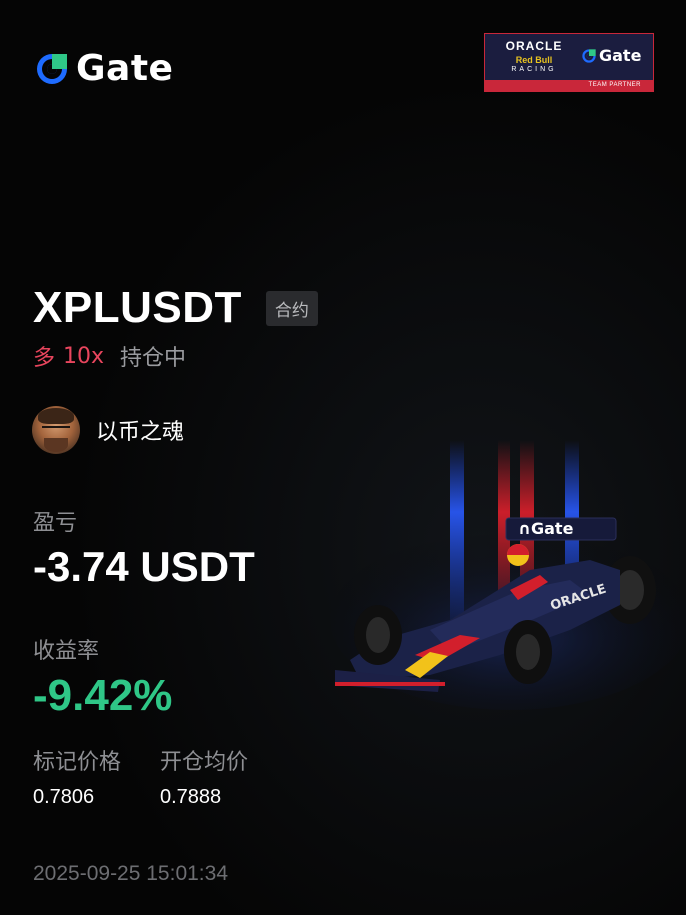  I want to click on entry-price-value: 0.7888, so click(191, 797).